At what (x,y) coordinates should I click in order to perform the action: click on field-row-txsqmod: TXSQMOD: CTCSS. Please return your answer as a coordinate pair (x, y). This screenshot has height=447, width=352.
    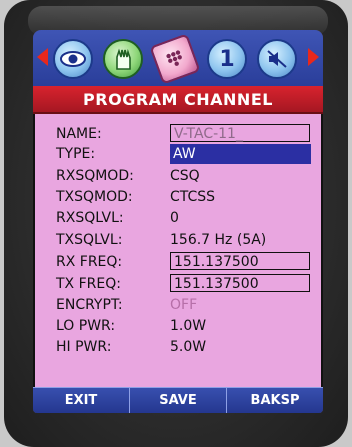
    Looking at the image, I should click on (186, 197).